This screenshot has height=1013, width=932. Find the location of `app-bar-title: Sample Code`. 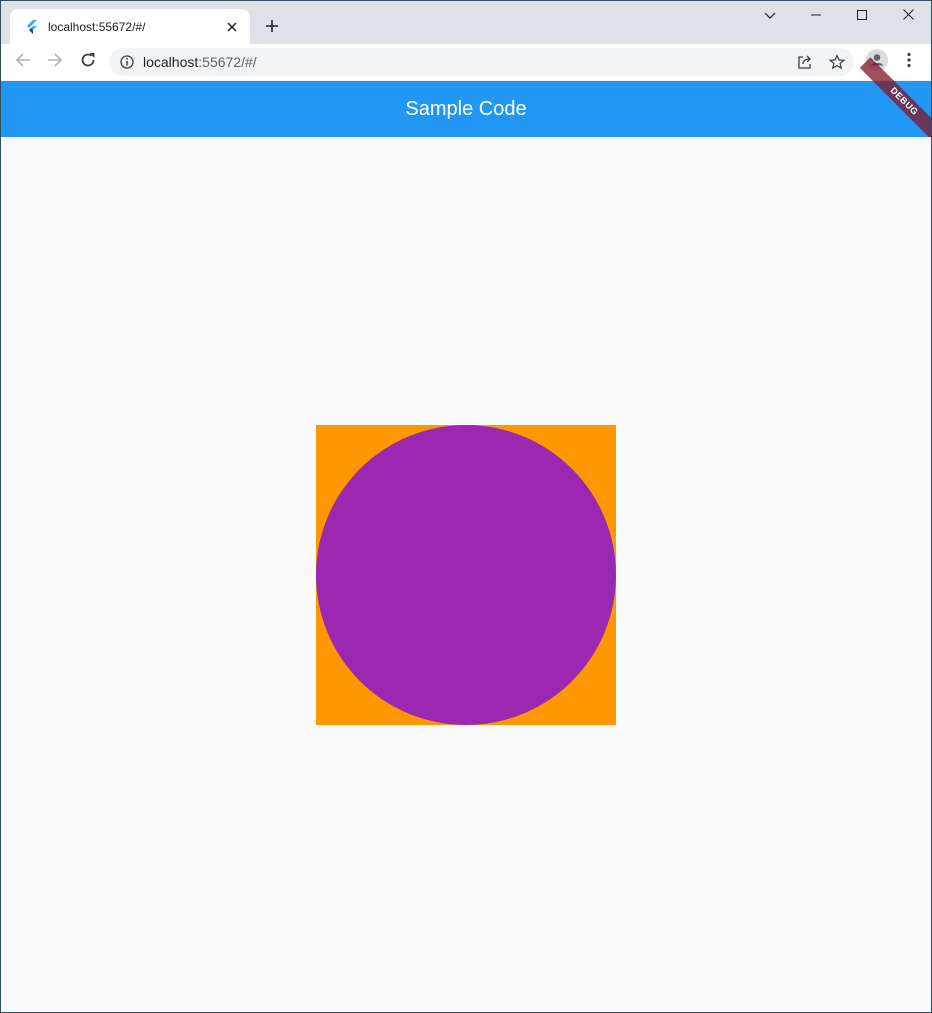

app-bar-title: Sample Code is located at coordinates (466, 108).